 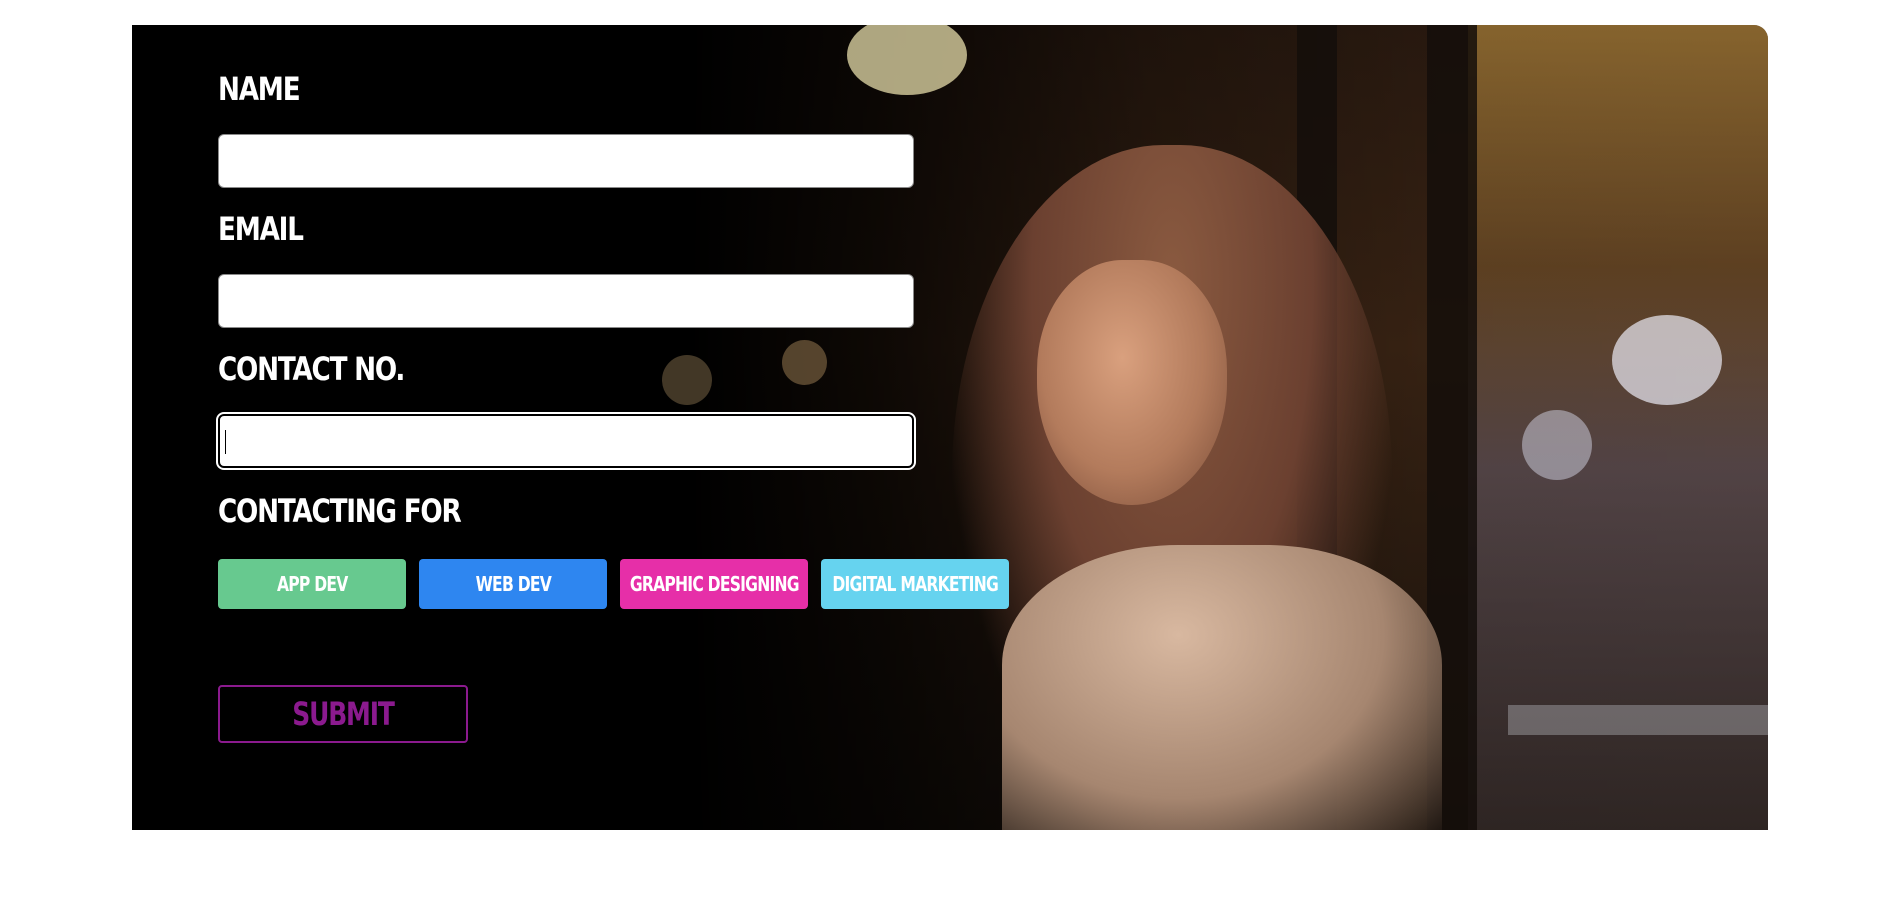 What do you see at coordinates (259, 89) in the screenshot?
I see `name-label: NAME` at bounding box center [259, 89].